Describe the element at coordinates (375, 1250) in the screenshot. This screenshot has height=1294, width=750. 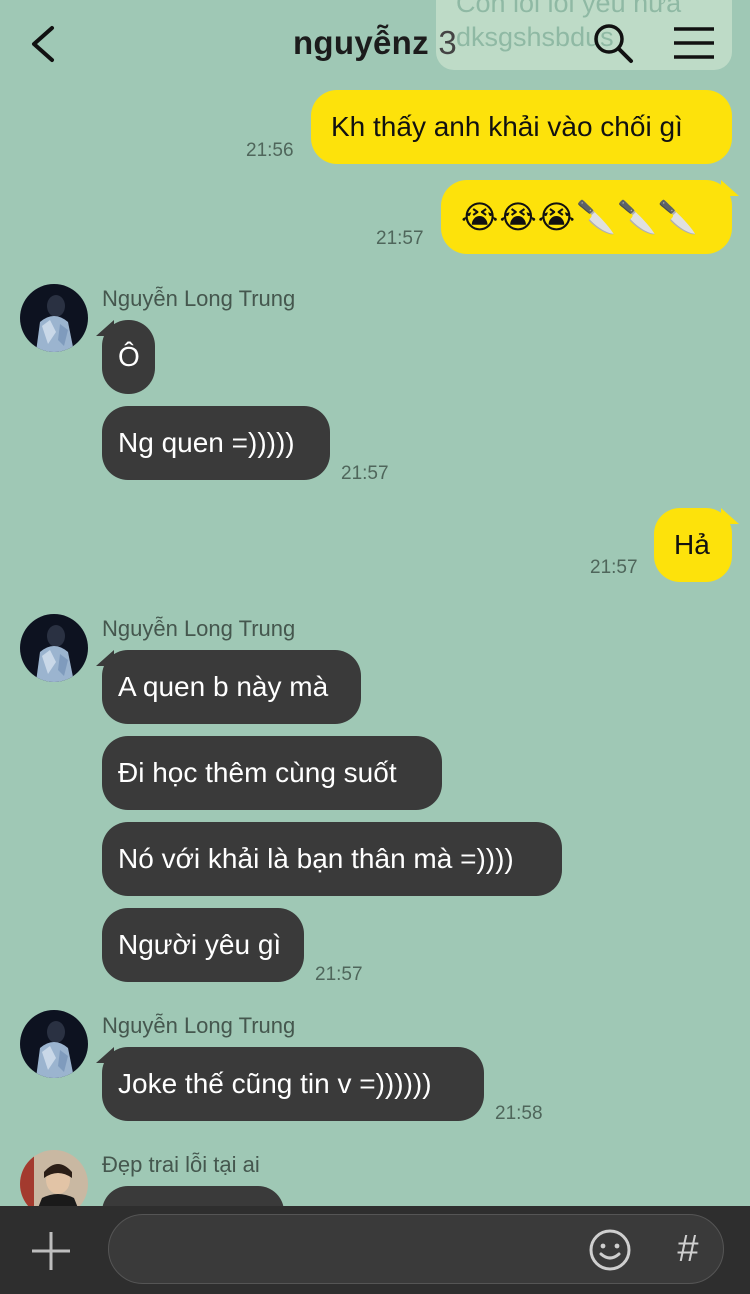
I see `composer-bar: #` at that location.